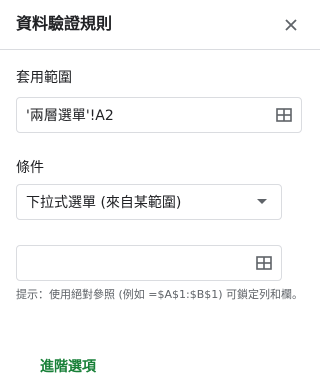 Image resolution: width=320 pixels, height=390 pixels. What do you see at coordinates (160, 294) in the screenshot?
I see `criteria-hint: 提示：使用絕對參照 (例如 =$A$1:$B$1) 可鎖定列和欄。` at bounding box center [160, 294].